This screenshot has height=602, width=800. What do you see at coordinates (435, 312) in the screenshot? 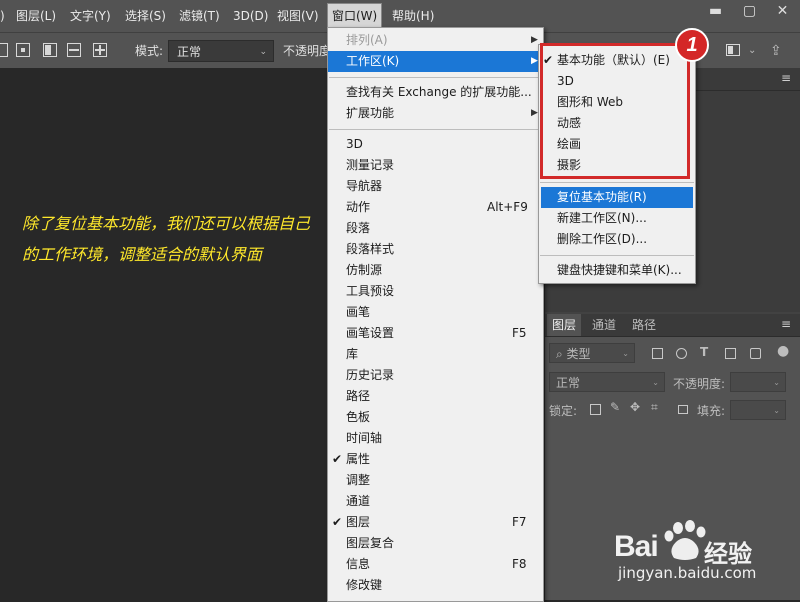
I see `menu-item-brushes: 画笔` at bounding box center [435, 312].